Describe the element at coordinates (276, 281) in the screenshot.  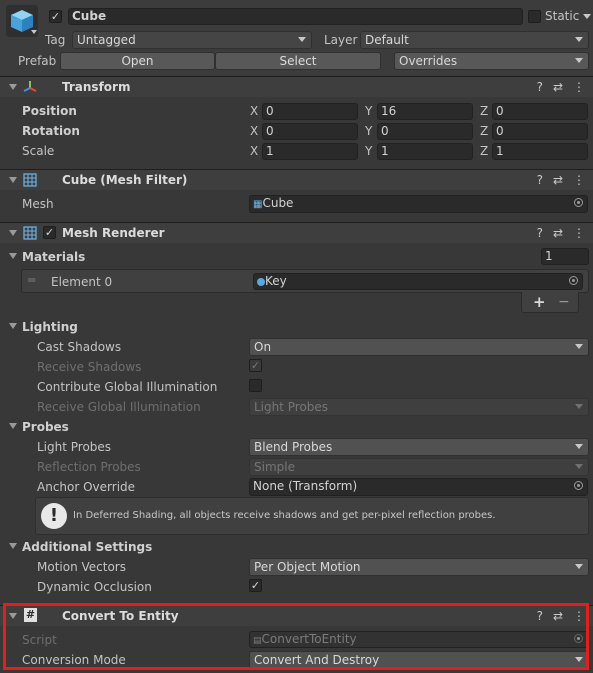
I see `material-value: Key` at that location.